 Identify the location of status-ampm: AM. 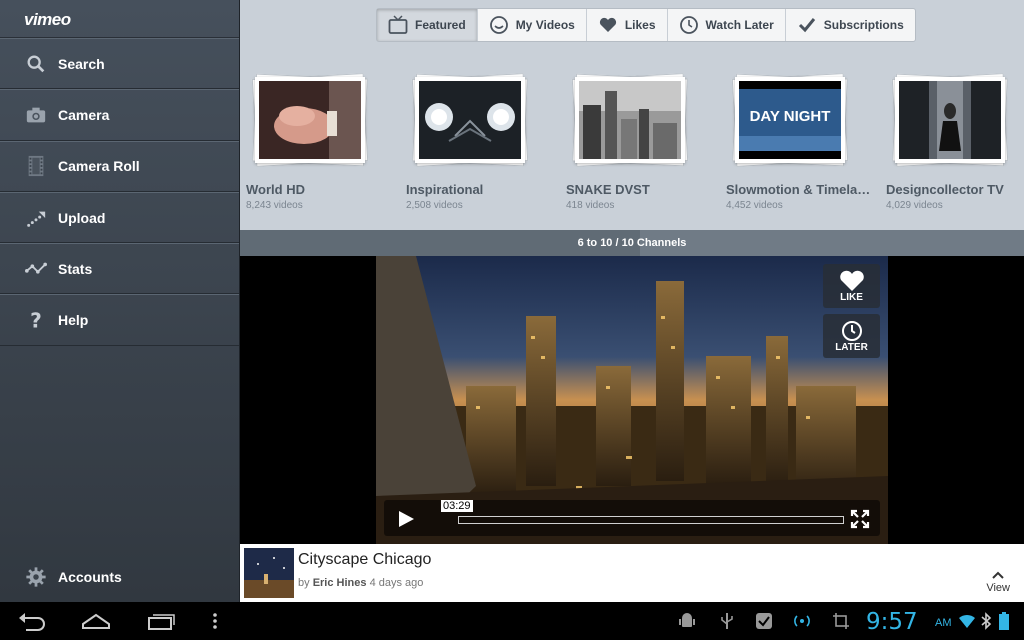
(943, 623).